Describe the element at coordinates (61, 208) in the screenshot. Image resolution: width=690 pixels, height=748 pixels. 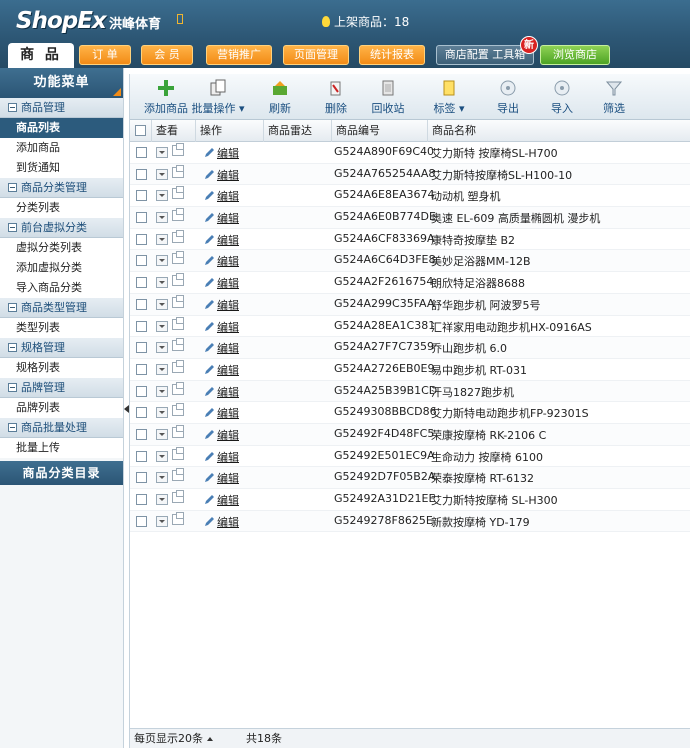
I see `sidebar-item-category-list: 分类列表` at that location.